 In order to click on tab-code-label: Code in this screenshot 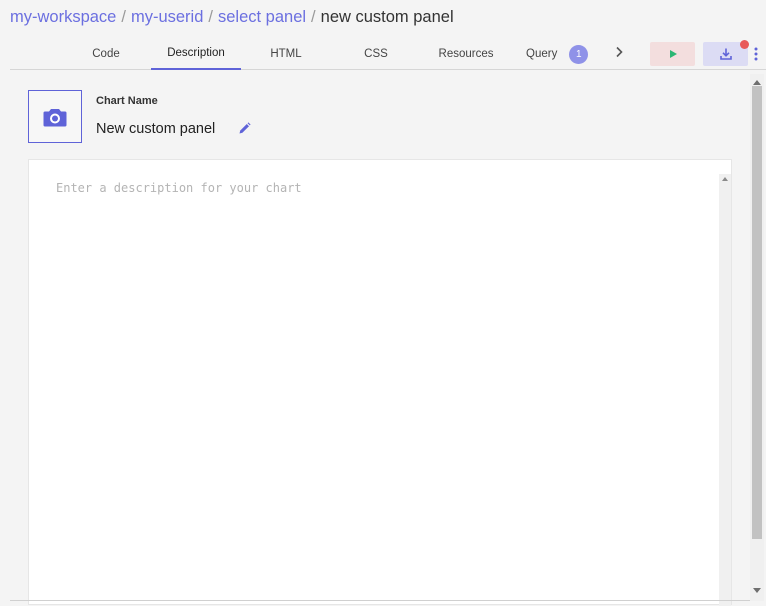, I will do `click(106, 54)`.